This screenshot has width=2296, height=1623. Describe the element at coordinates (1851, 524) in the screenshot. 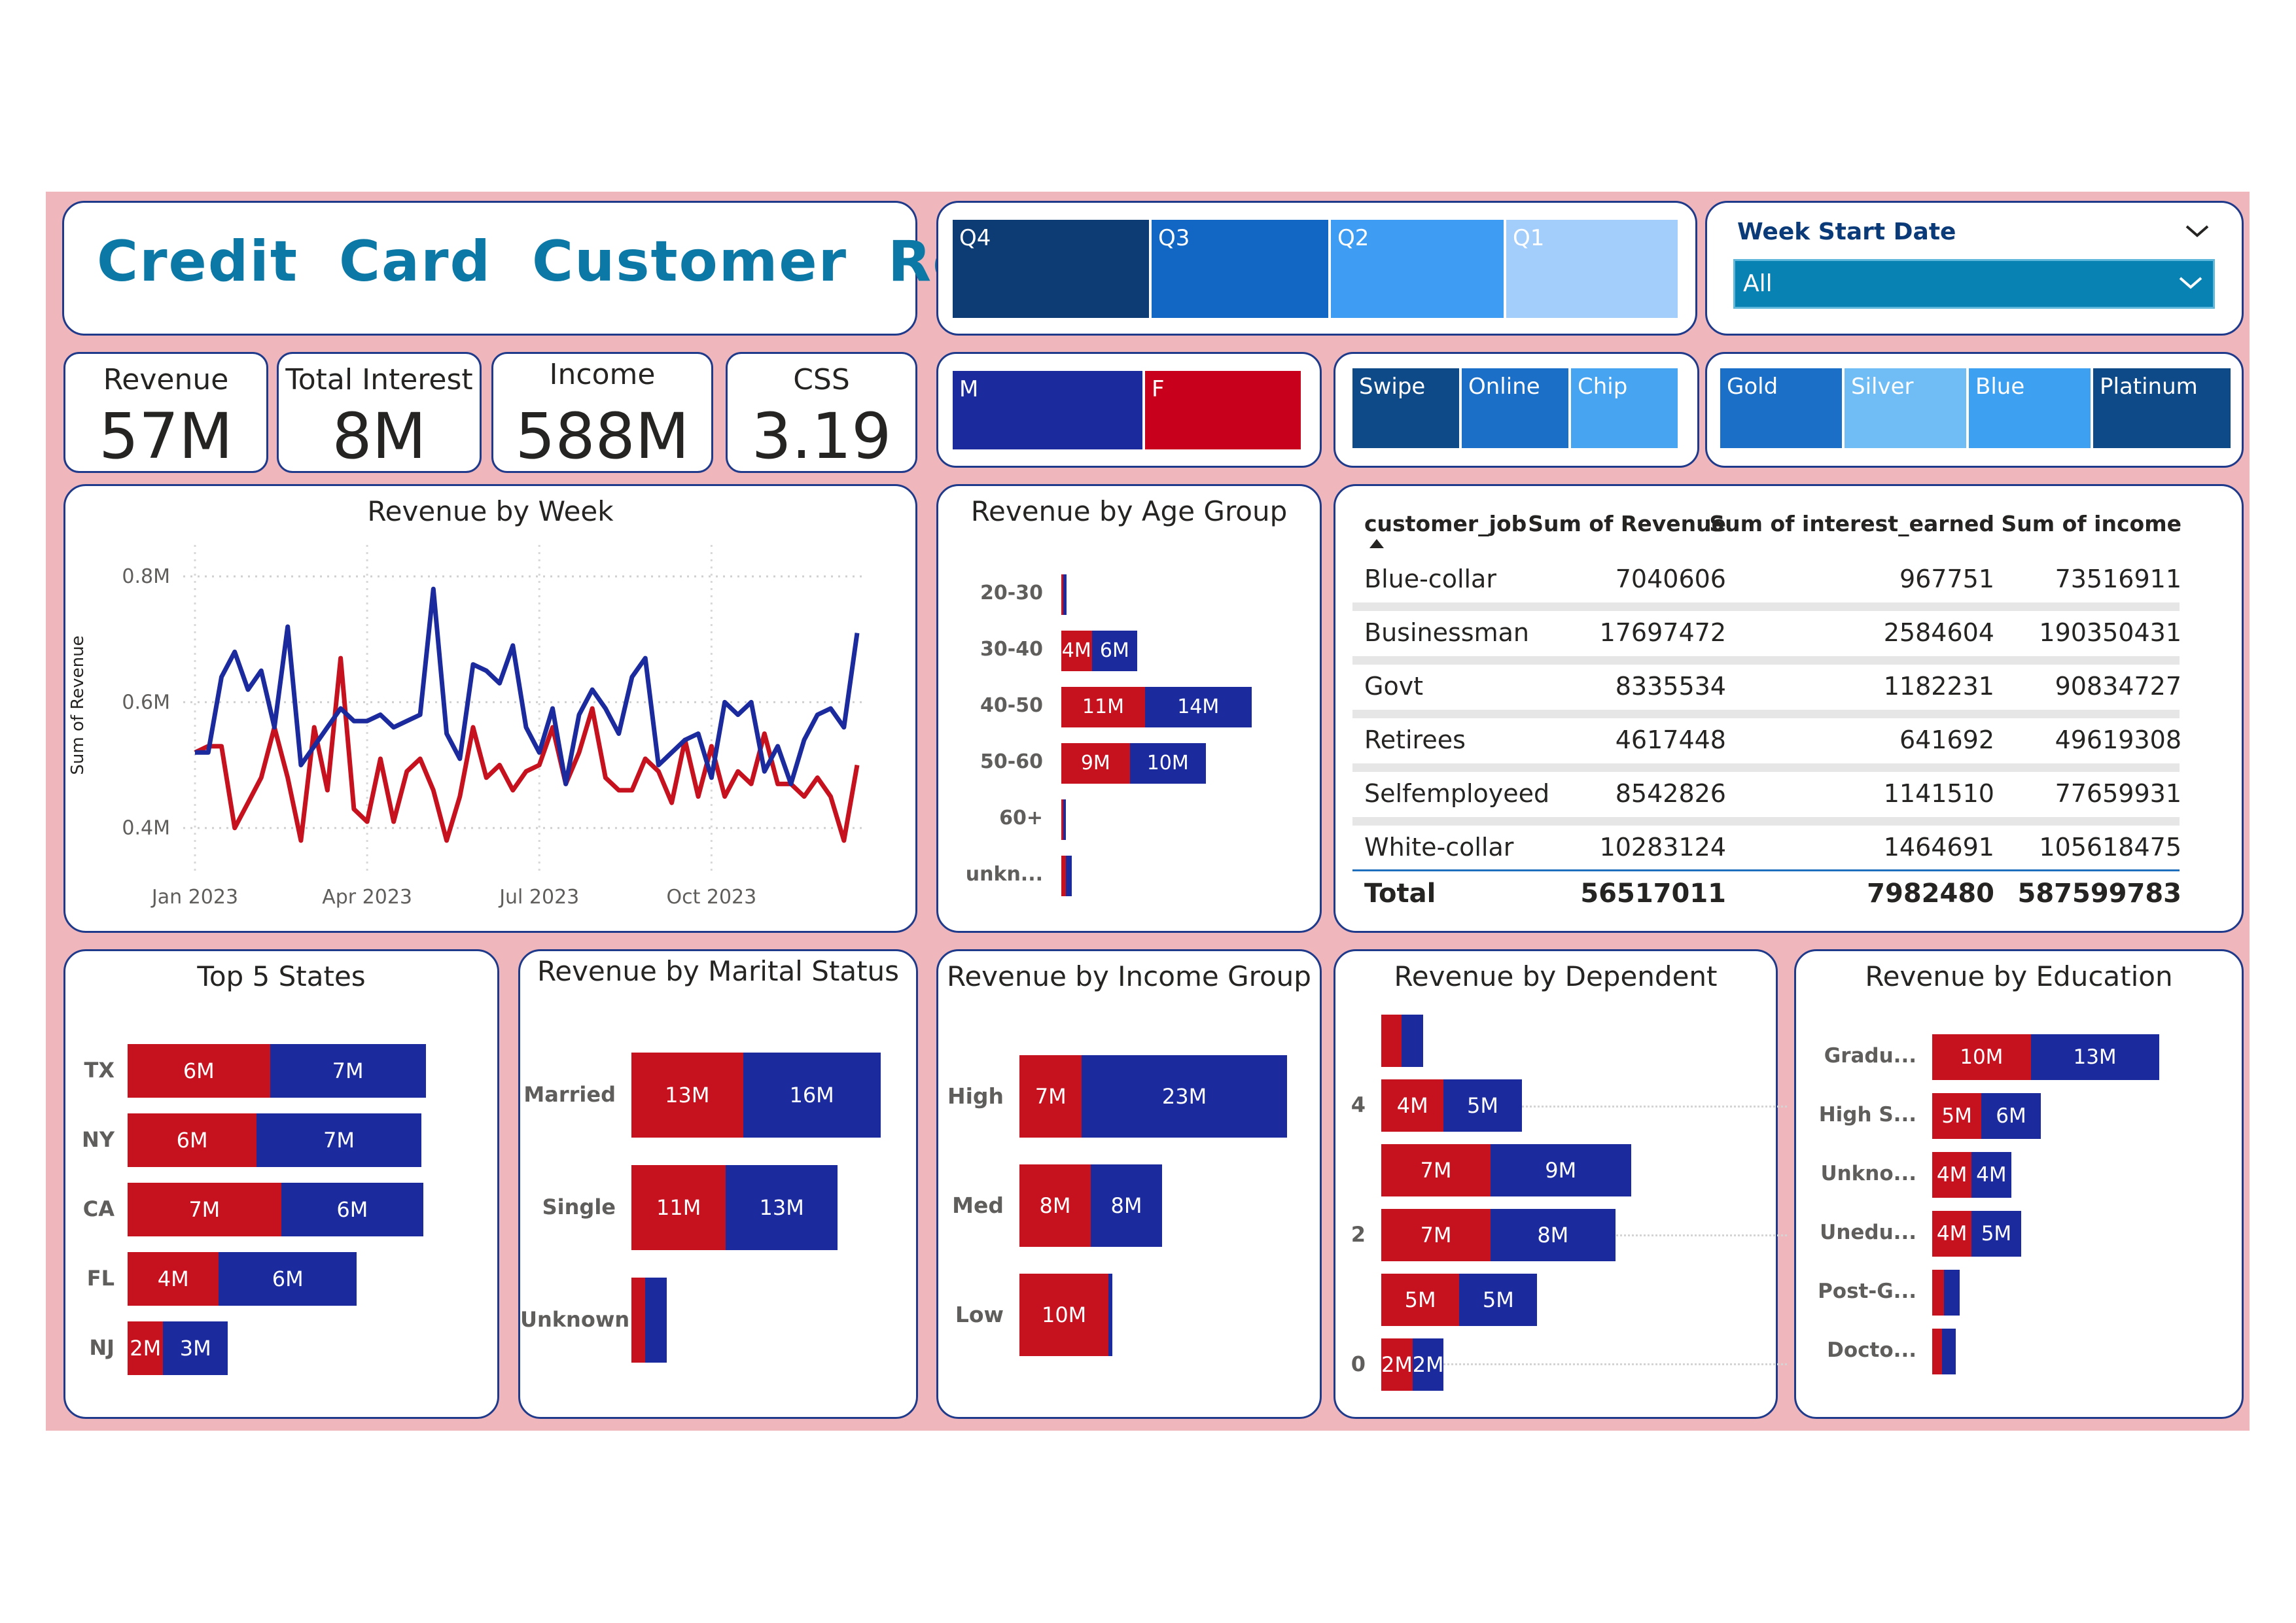

I see `table-header-interest: Sum of interest_earned` at that location.